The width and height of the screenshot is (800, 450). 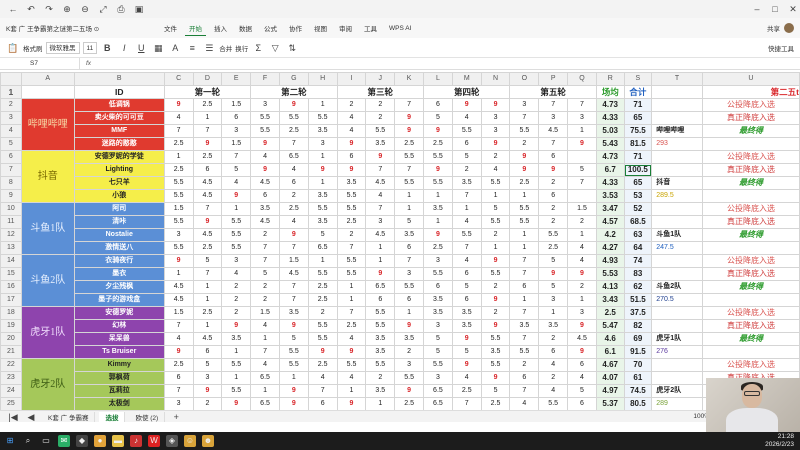 I want to click on column-header: T, so click(x=677, y=79).